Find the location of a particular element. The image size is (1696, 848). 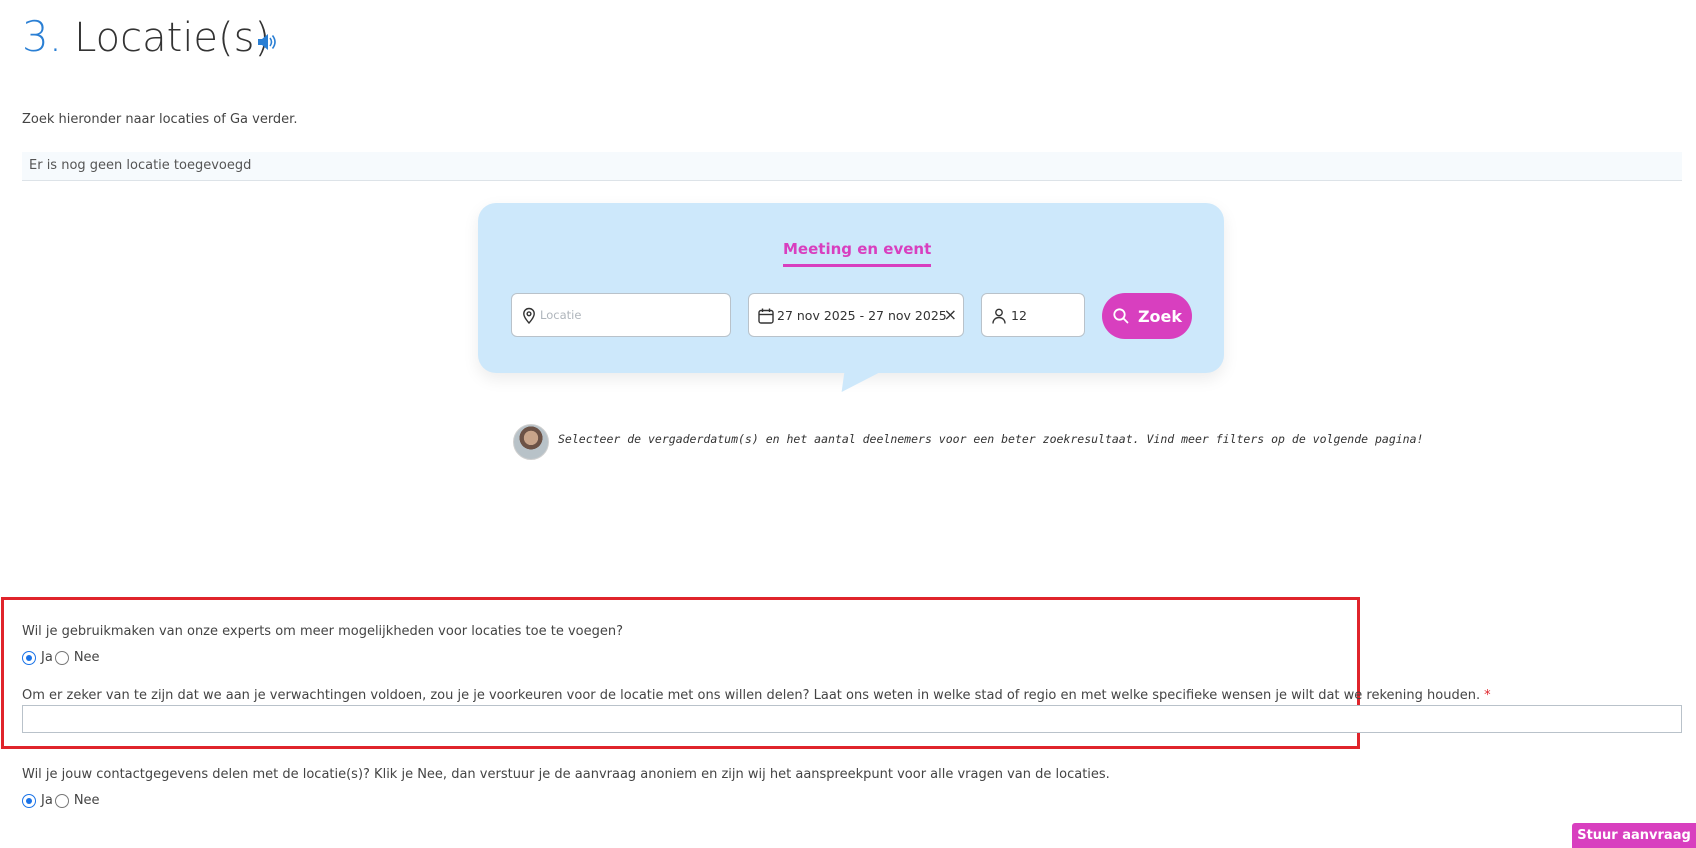

empty-location-notice: Er is nog geen locatie toegevoegd is located at coordinates (852, 166).